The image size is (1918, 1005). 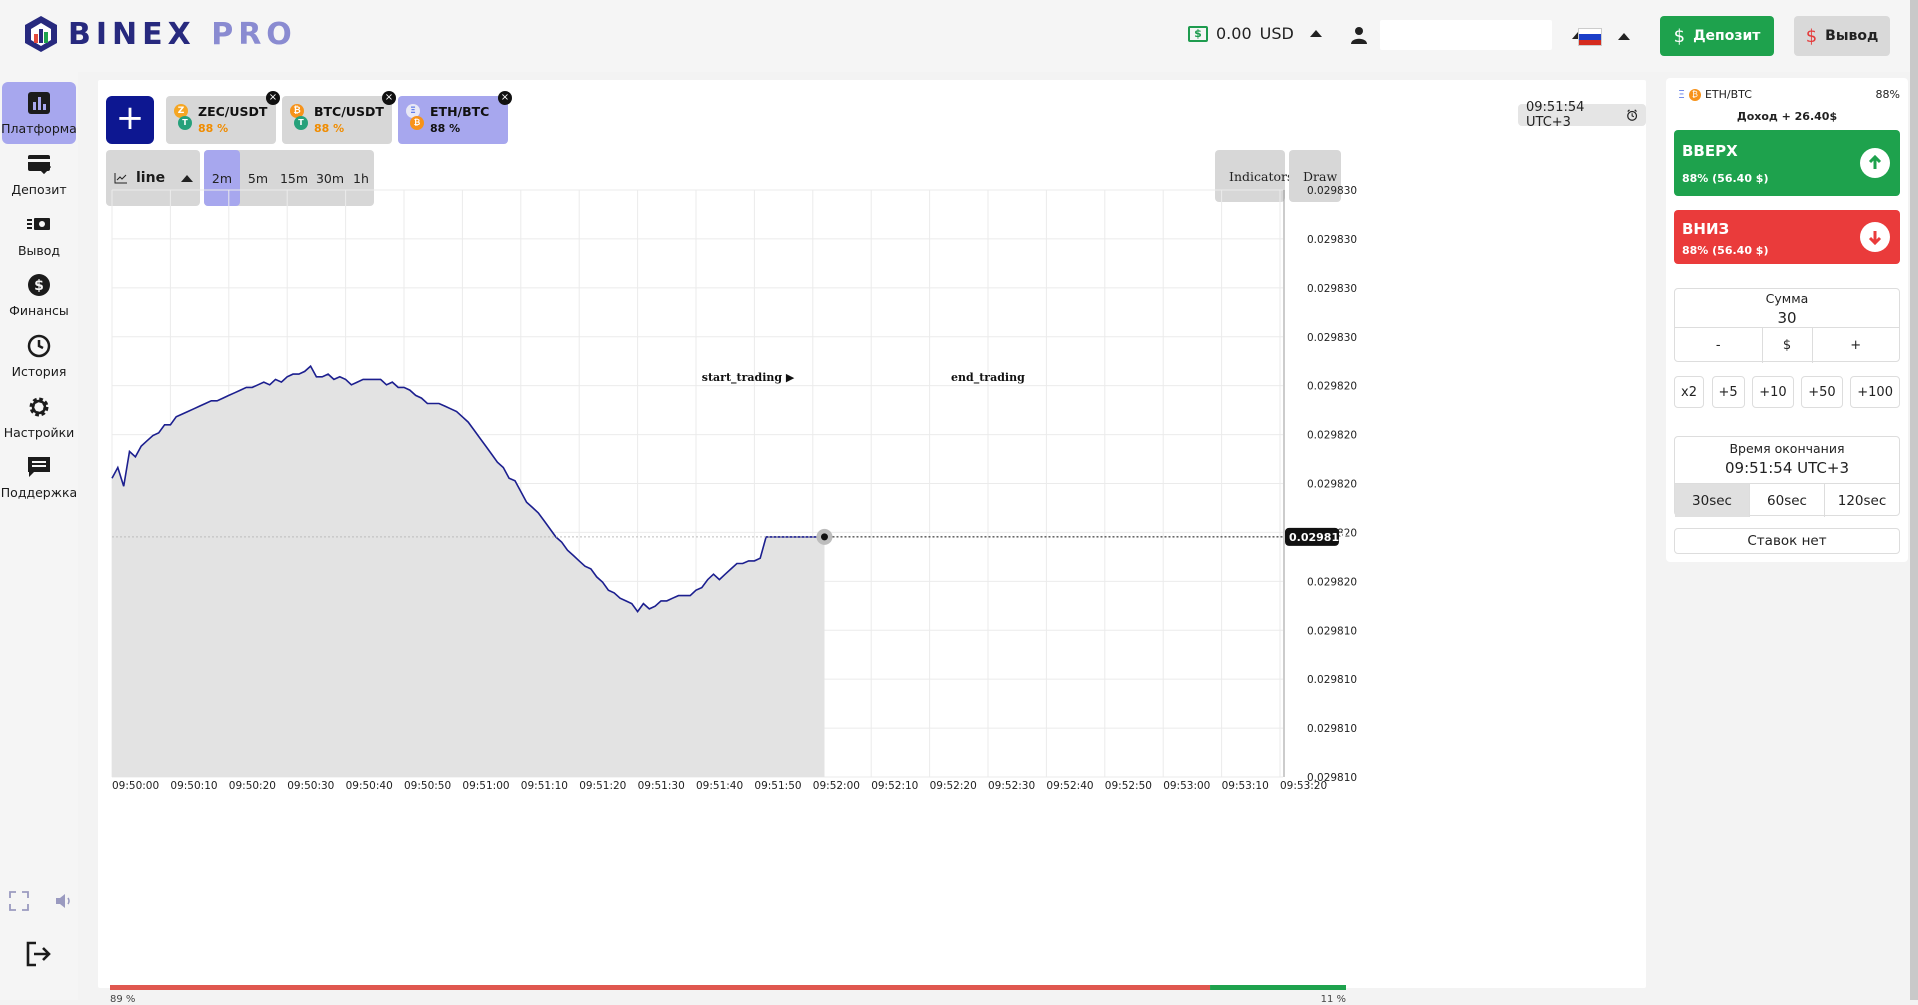 I want to click on withdraw-button: $ Вывод, so click(x=1842, y=36).